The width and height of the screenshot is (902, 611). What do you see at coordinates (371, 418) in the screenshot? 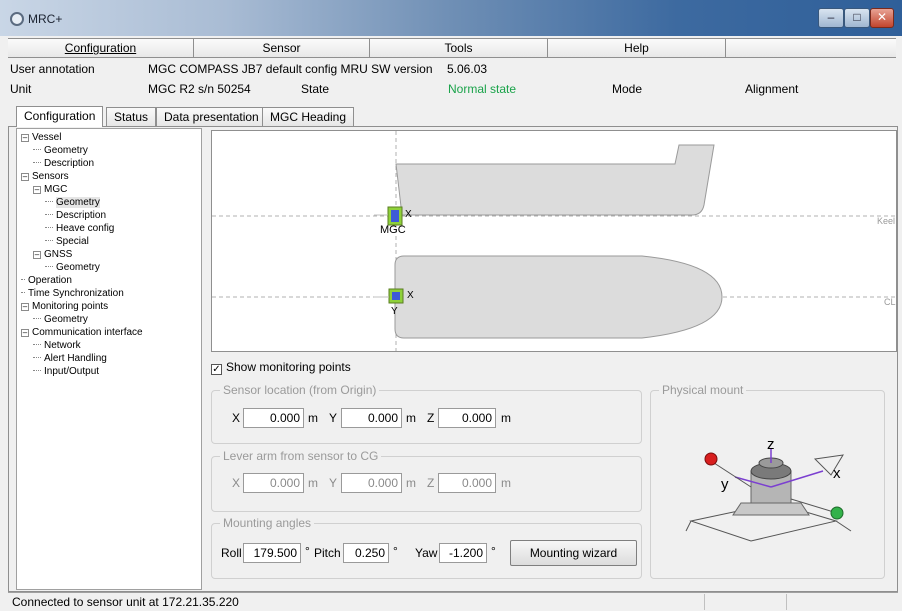
I see `sensor-y-input: 0.000` at bounding box center [371, 418].